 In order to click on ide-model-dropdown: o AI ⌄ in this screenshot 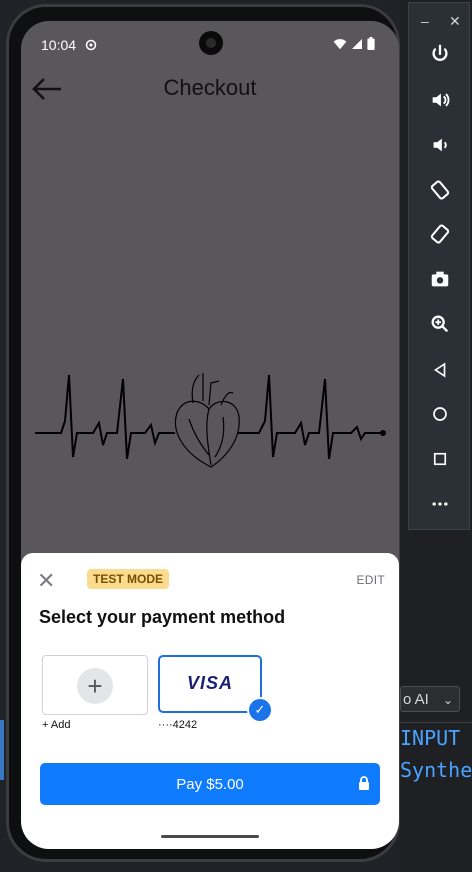, I will do `click(430, 699)`.